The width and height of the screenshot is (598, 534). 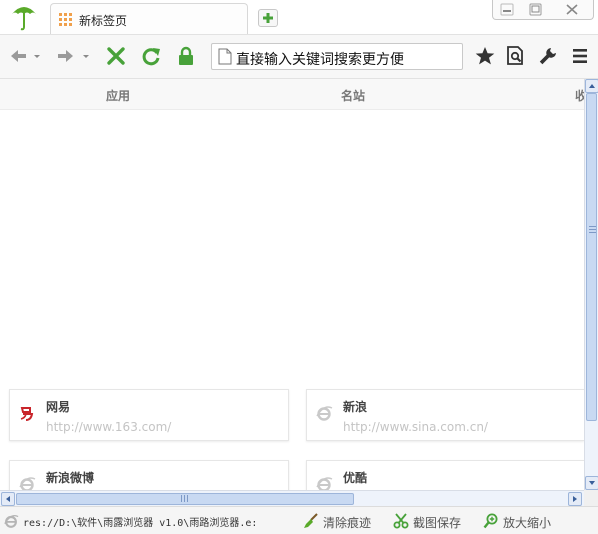 I want to click on back-dropdown-icon, so click(x=37, y=56).